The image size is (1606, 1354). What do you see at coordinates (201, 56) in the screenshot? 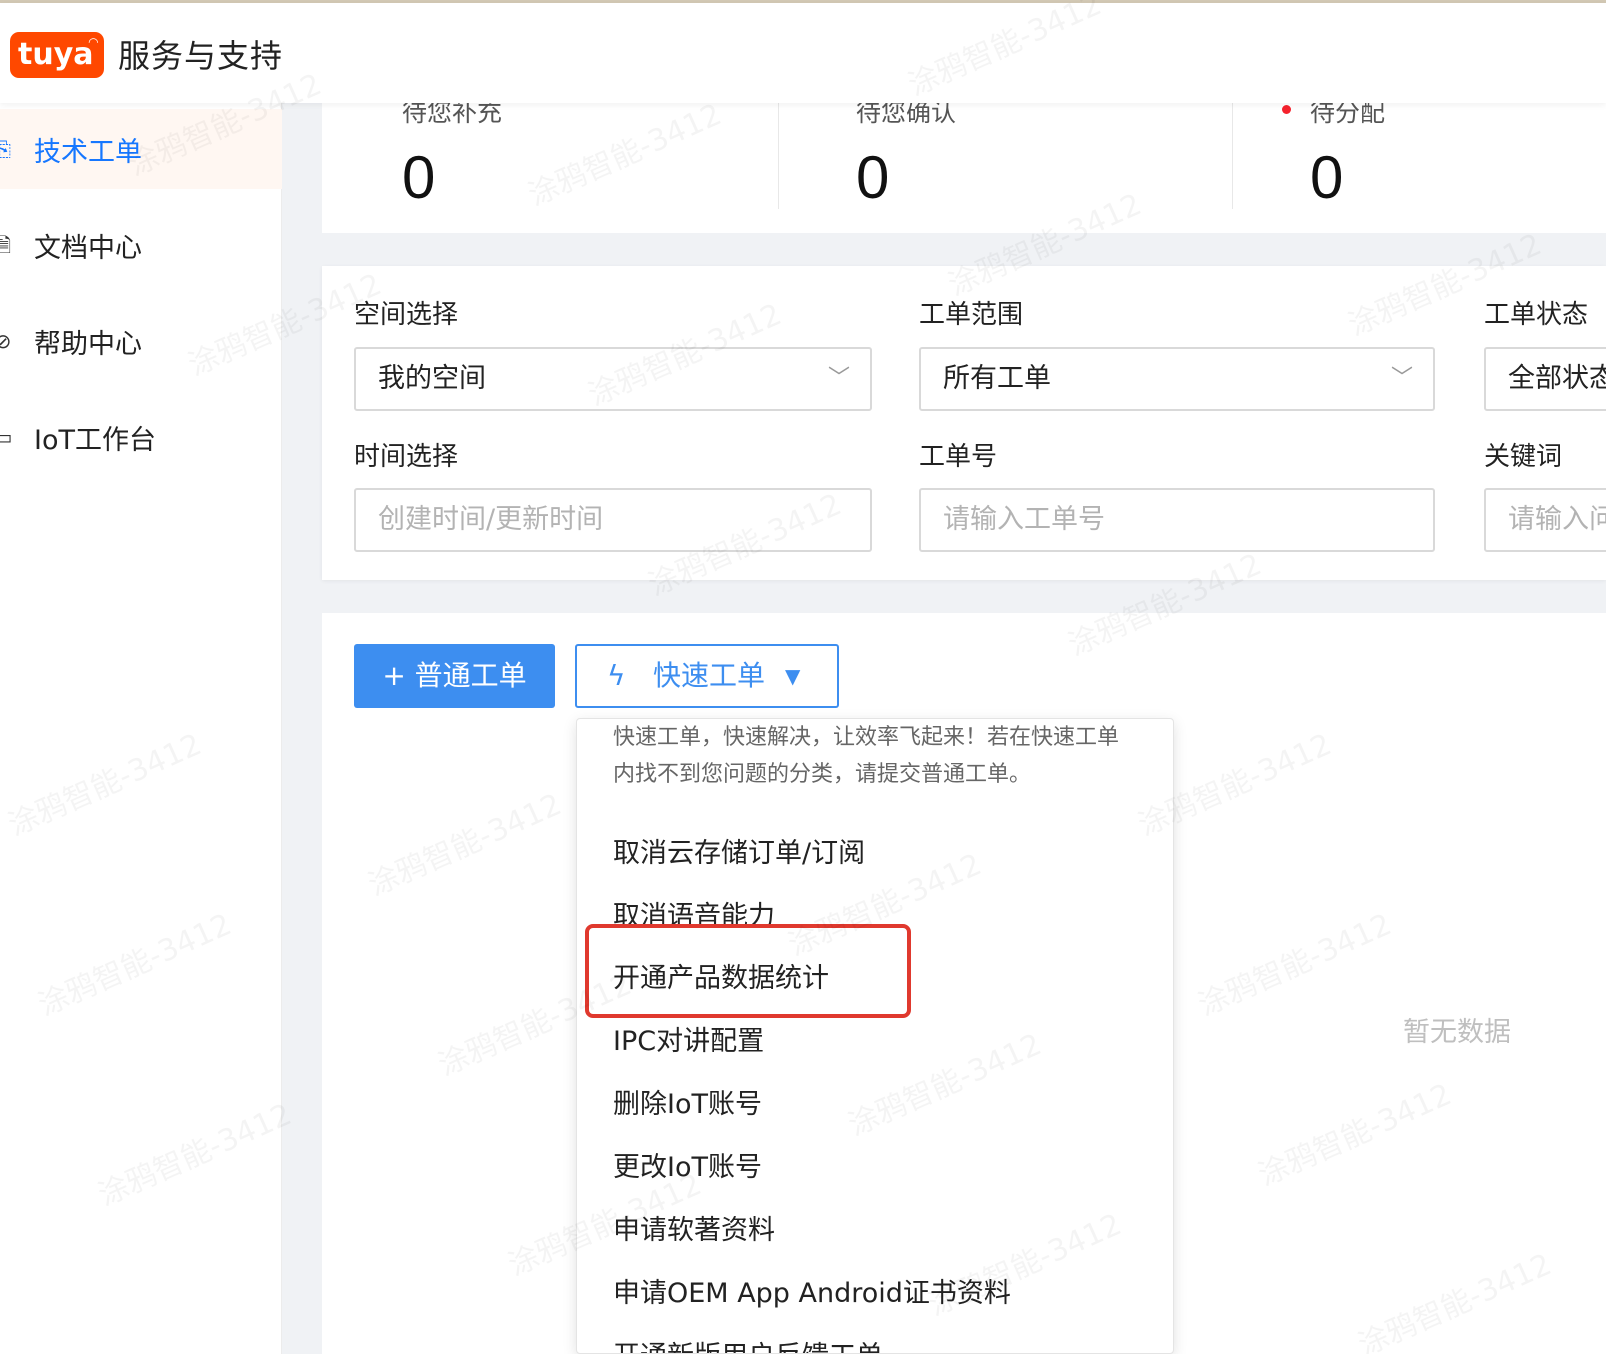
I see `site-title: 服务与支持` at bounding box center [201, 56].